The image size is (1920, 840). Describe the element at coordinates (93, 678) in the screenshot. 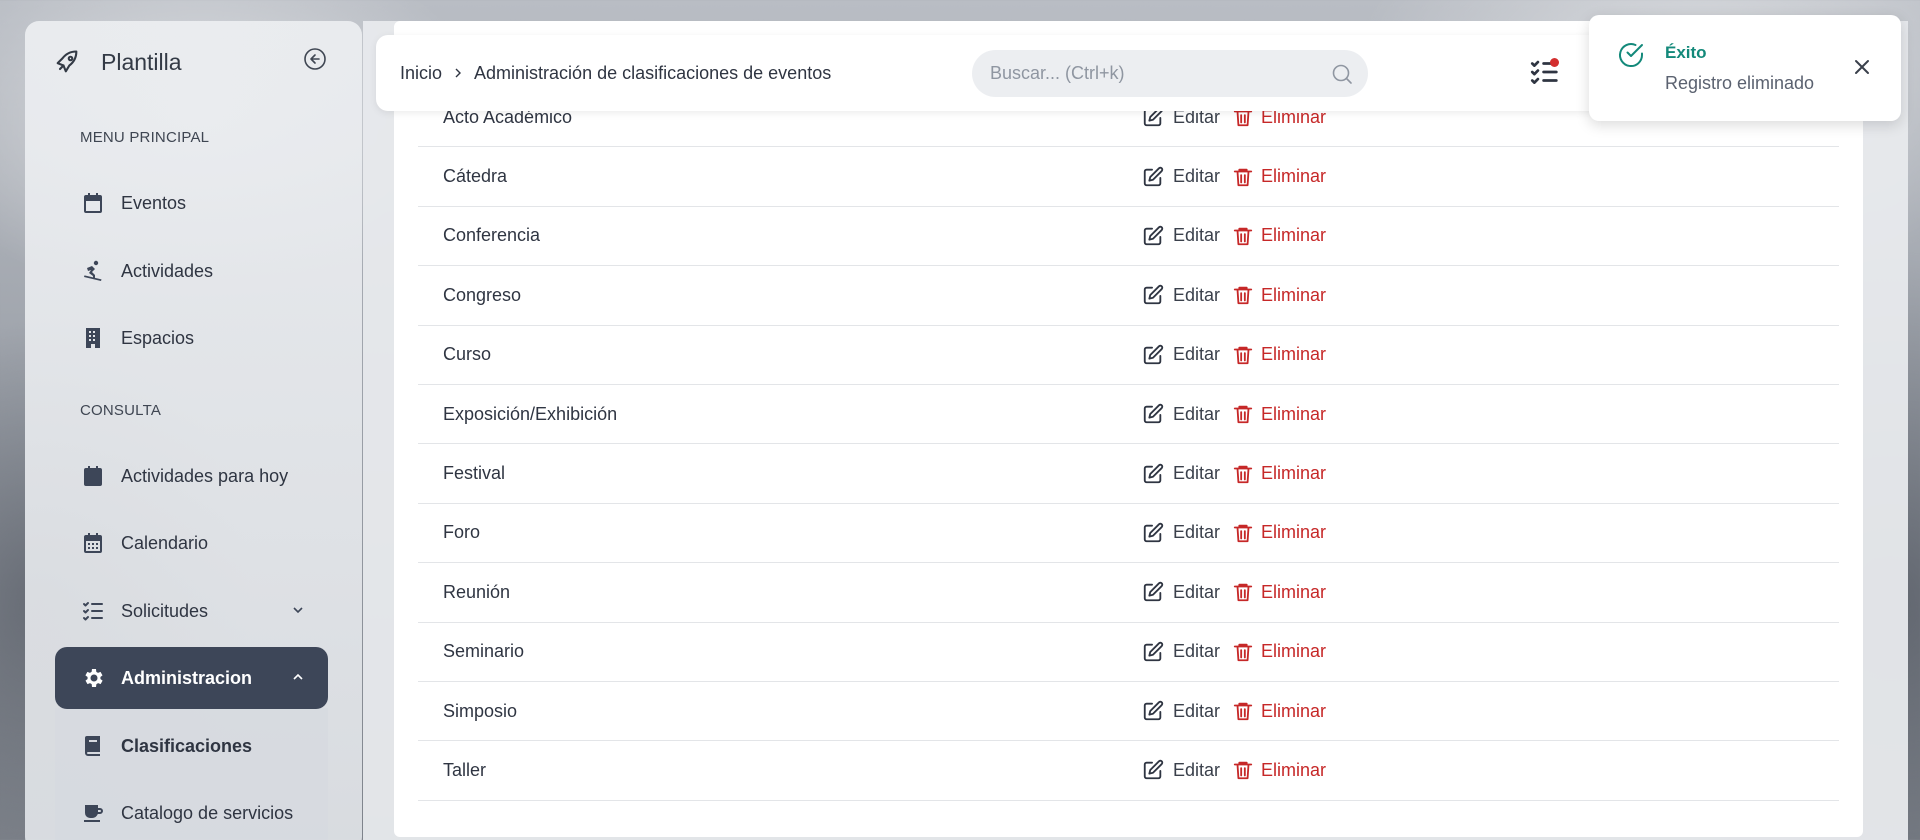

I see `gear-icon` at that location.